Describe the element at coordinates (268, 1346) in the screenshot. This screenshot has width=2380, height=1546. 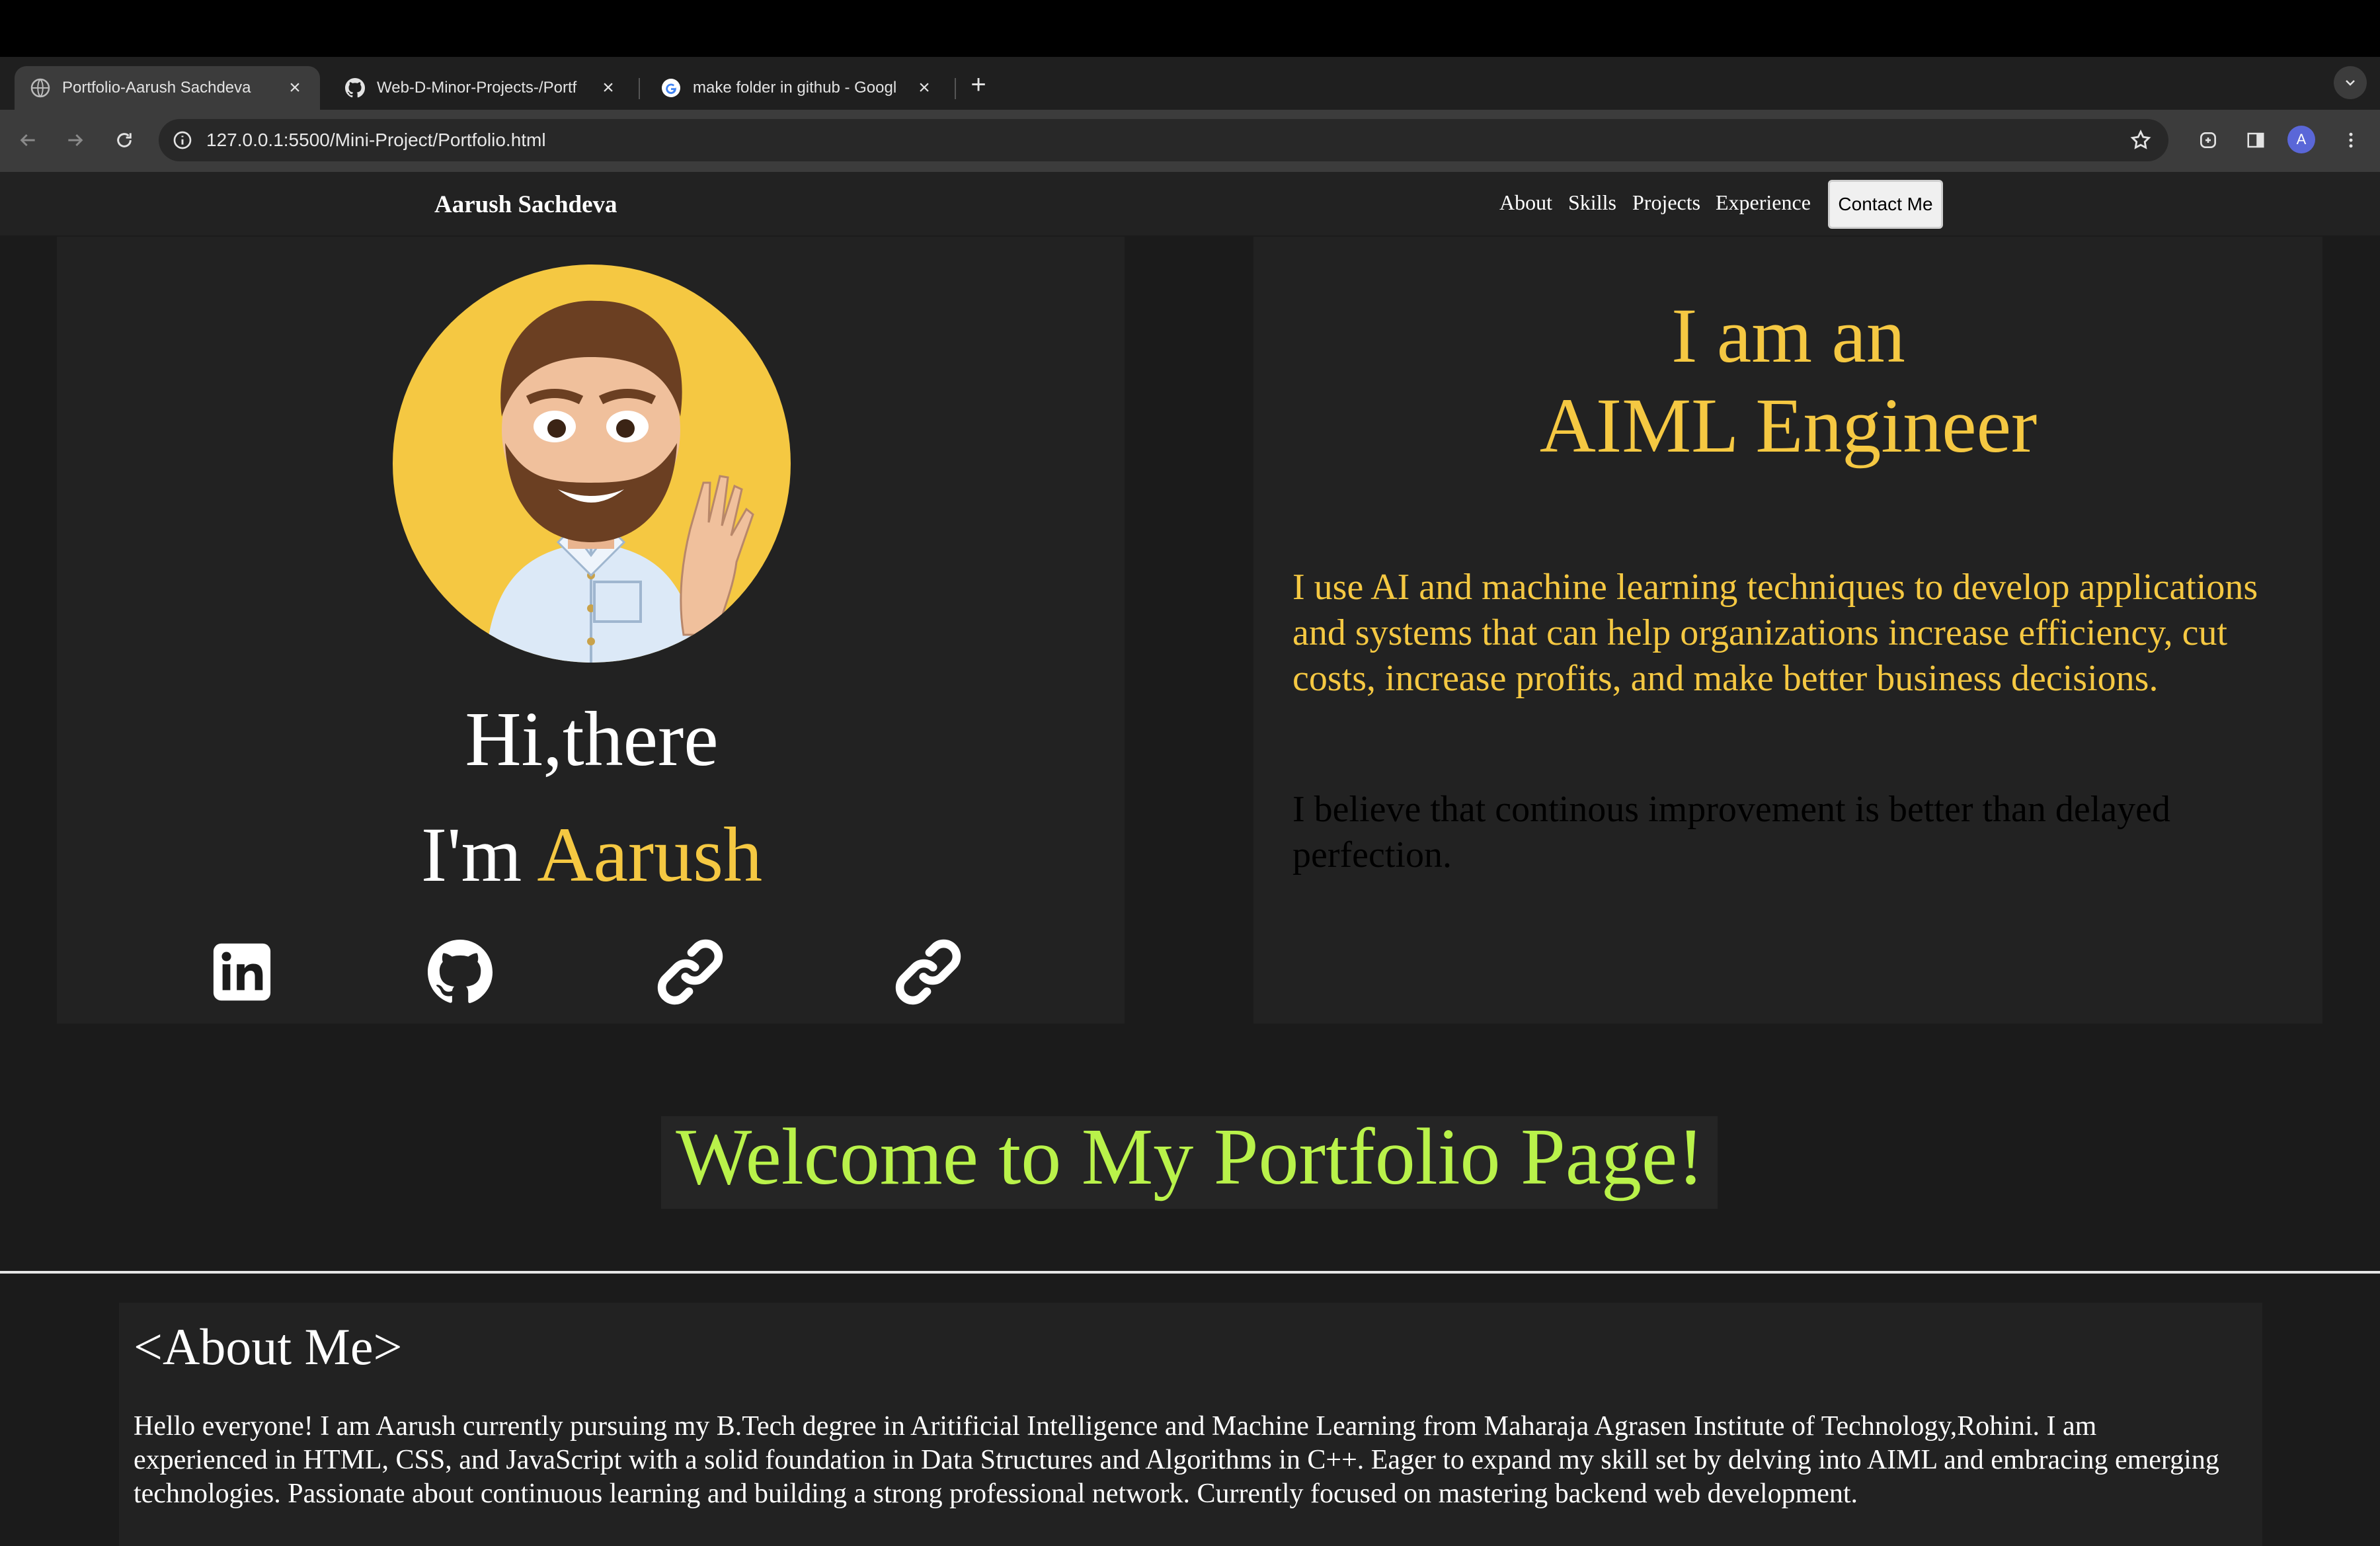
I see `about-title: <About Me>` at that location.